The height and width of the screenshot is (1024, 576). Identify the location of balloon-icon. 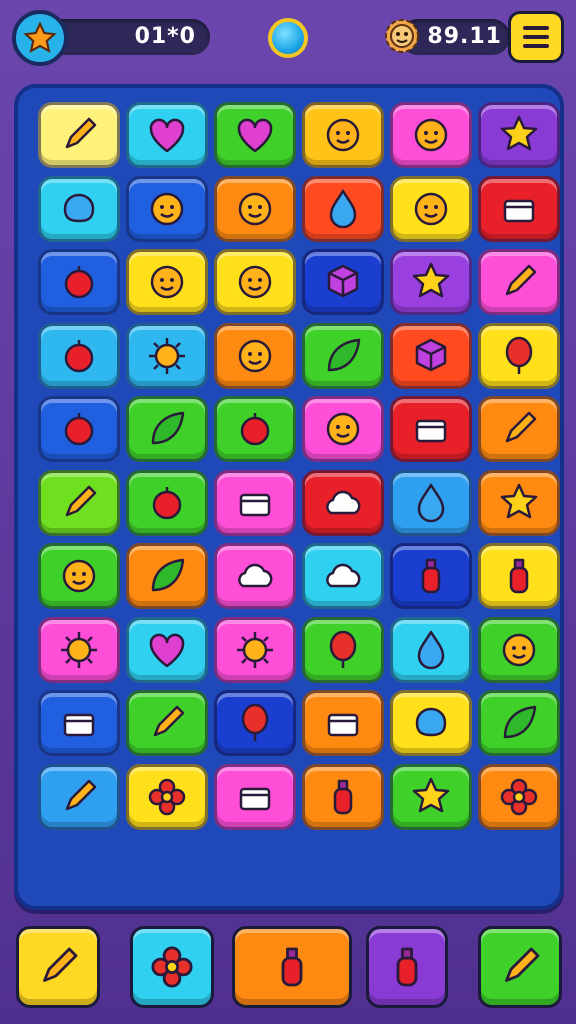
(519, 355).